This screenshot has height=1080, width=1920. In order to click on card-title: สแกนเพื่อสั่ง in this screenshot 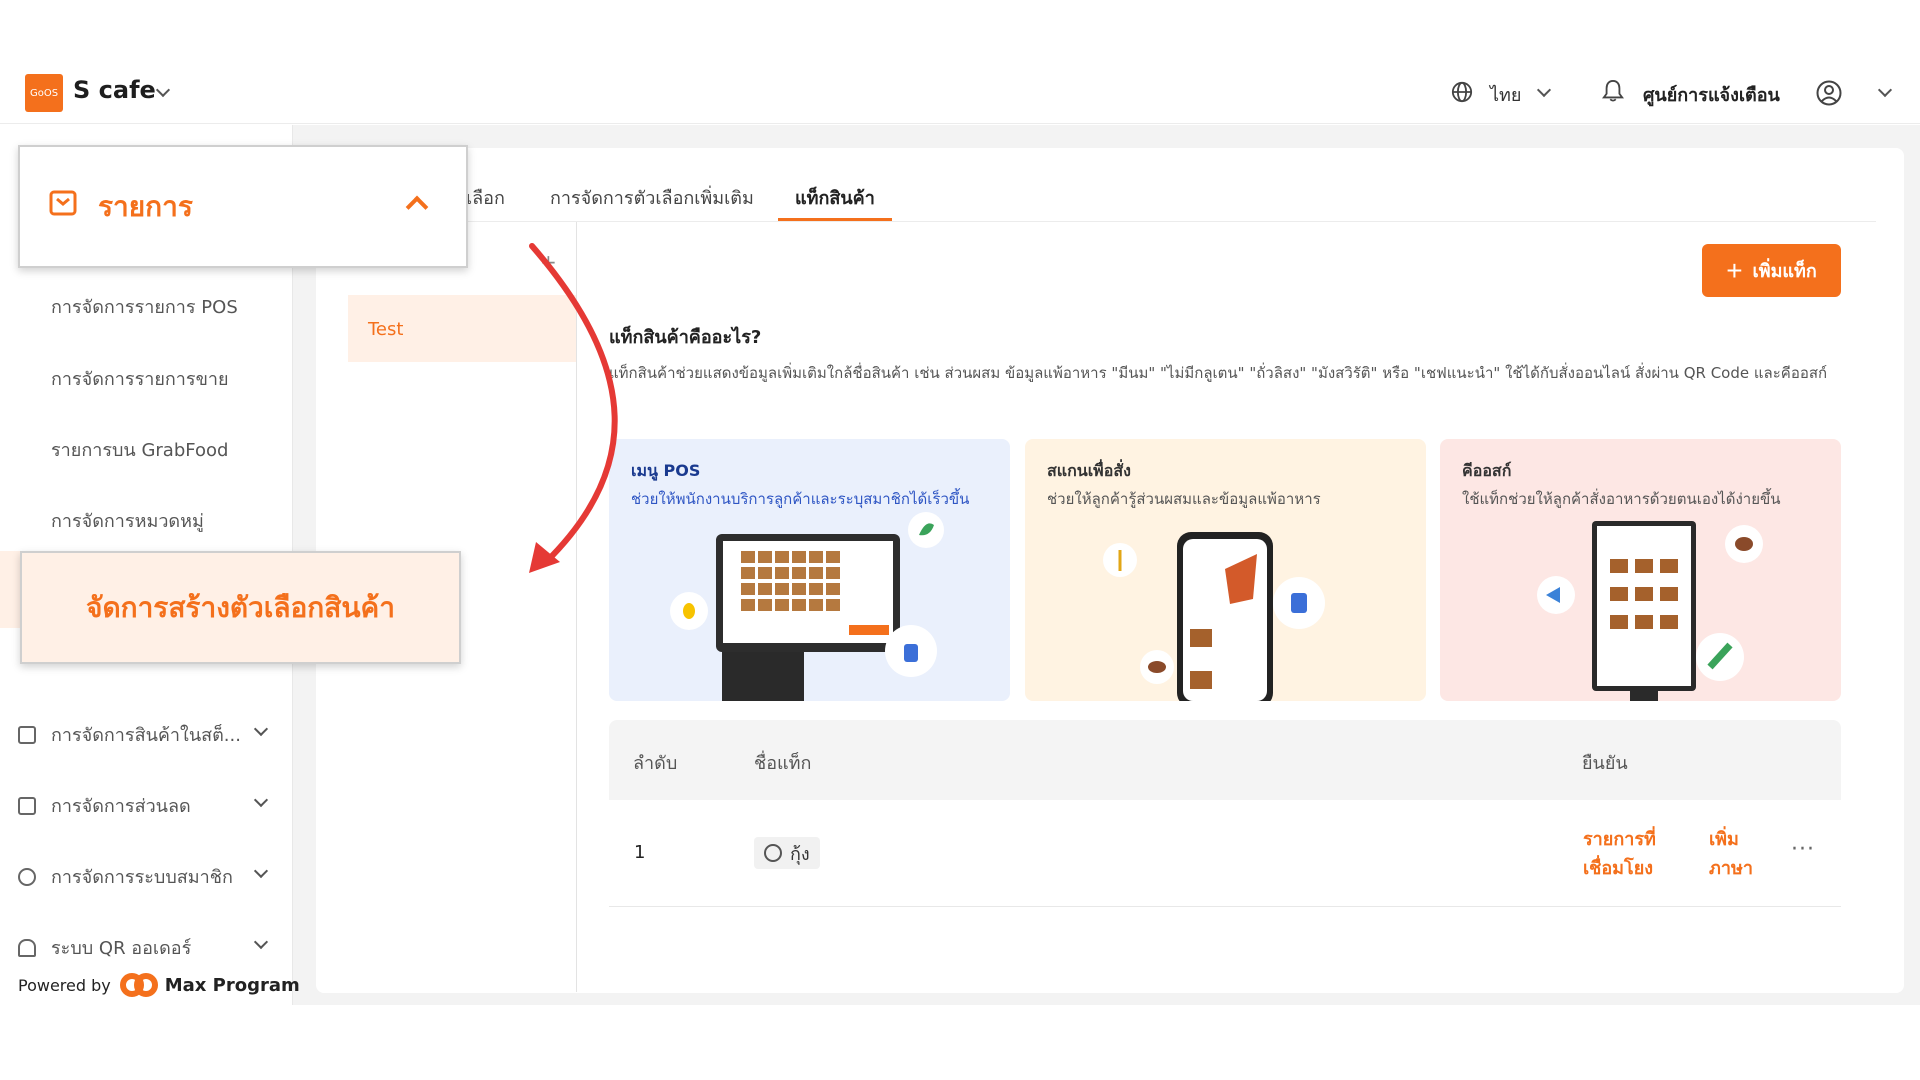, I will do `click(1089, 470)`.